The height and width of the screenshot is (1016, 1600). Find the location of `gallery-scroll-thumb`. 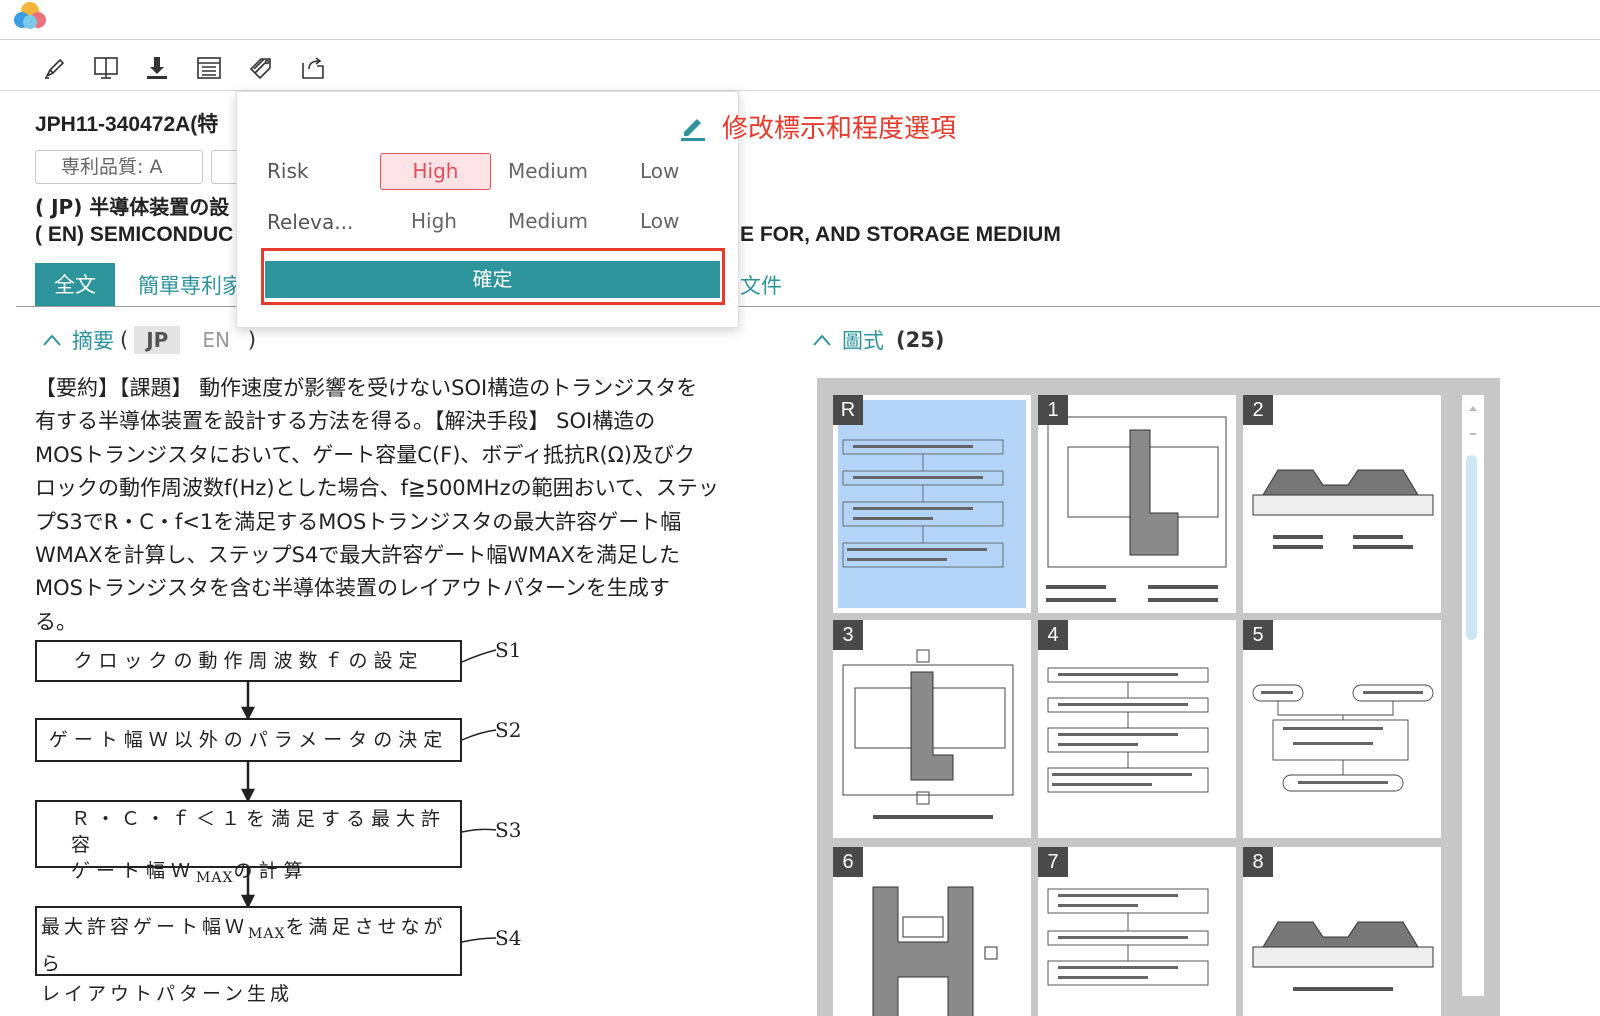

gallery-scroll-thumb is located at coordinates (1471, 547).